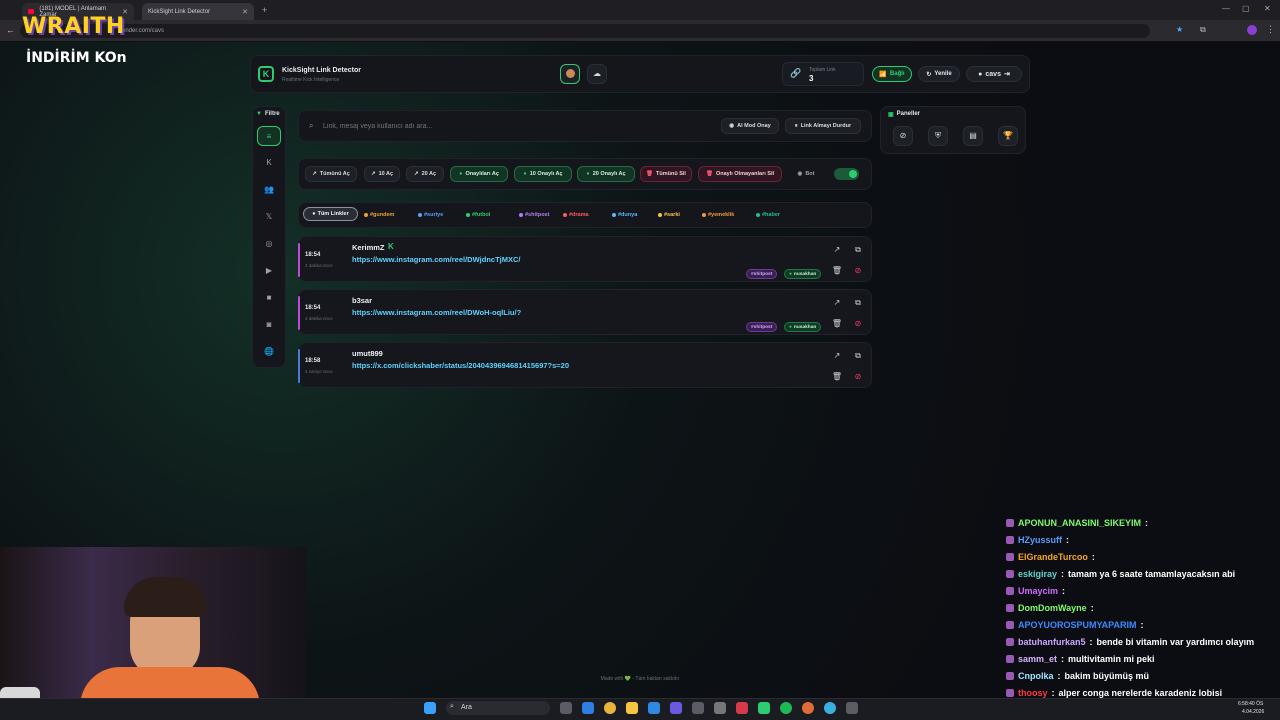 The image size is (1280, 720). Describe the element at coordinates (269, 271) in the screenshot. I see `sidebar-item-youtube: ▶` at that location.